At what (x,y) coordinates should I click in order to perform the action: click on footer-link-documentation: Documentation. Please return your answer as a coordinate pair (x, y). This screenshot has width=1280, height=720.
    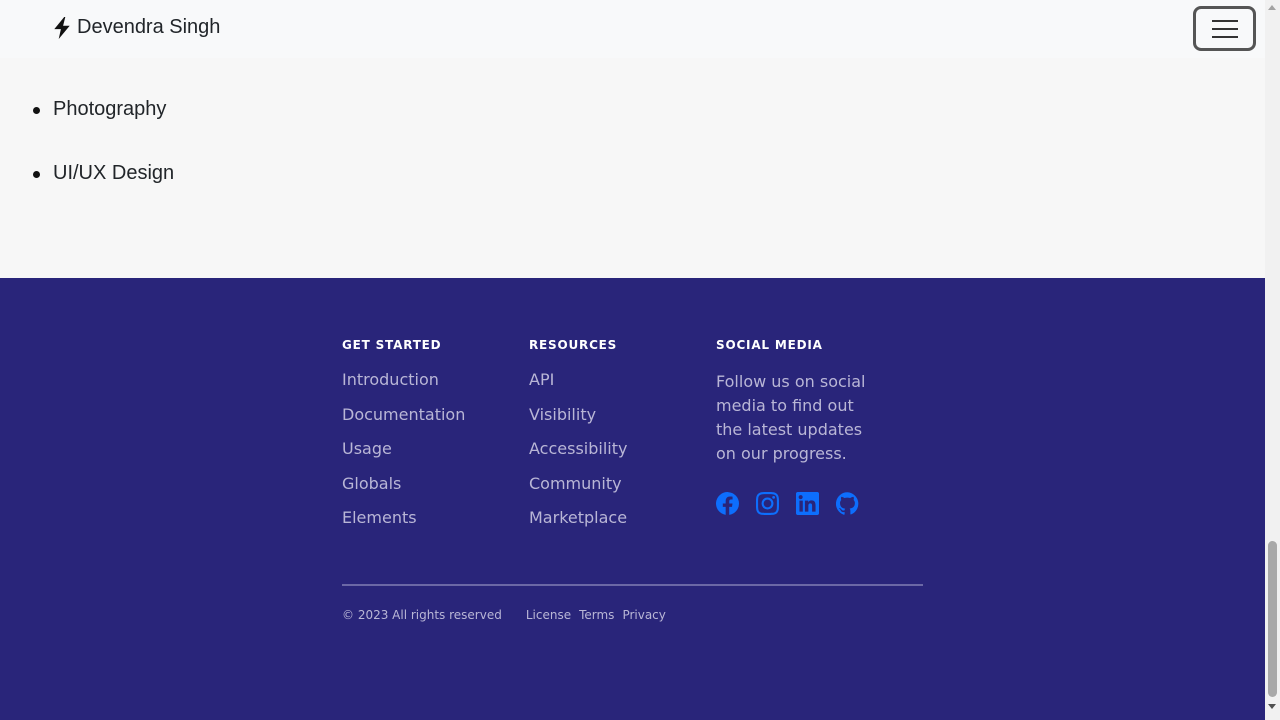
    Looking at the image, I should click on (403, 414).